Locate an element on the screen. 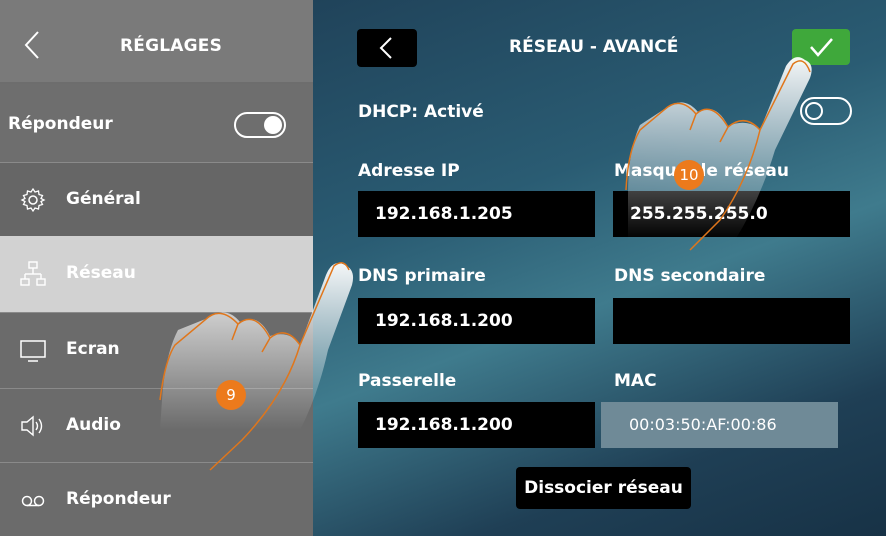 Image resolution: width=886 pixels, height=536 pixels. gateway-field: 192.168.1.200 is located at coordinates (476, 425).